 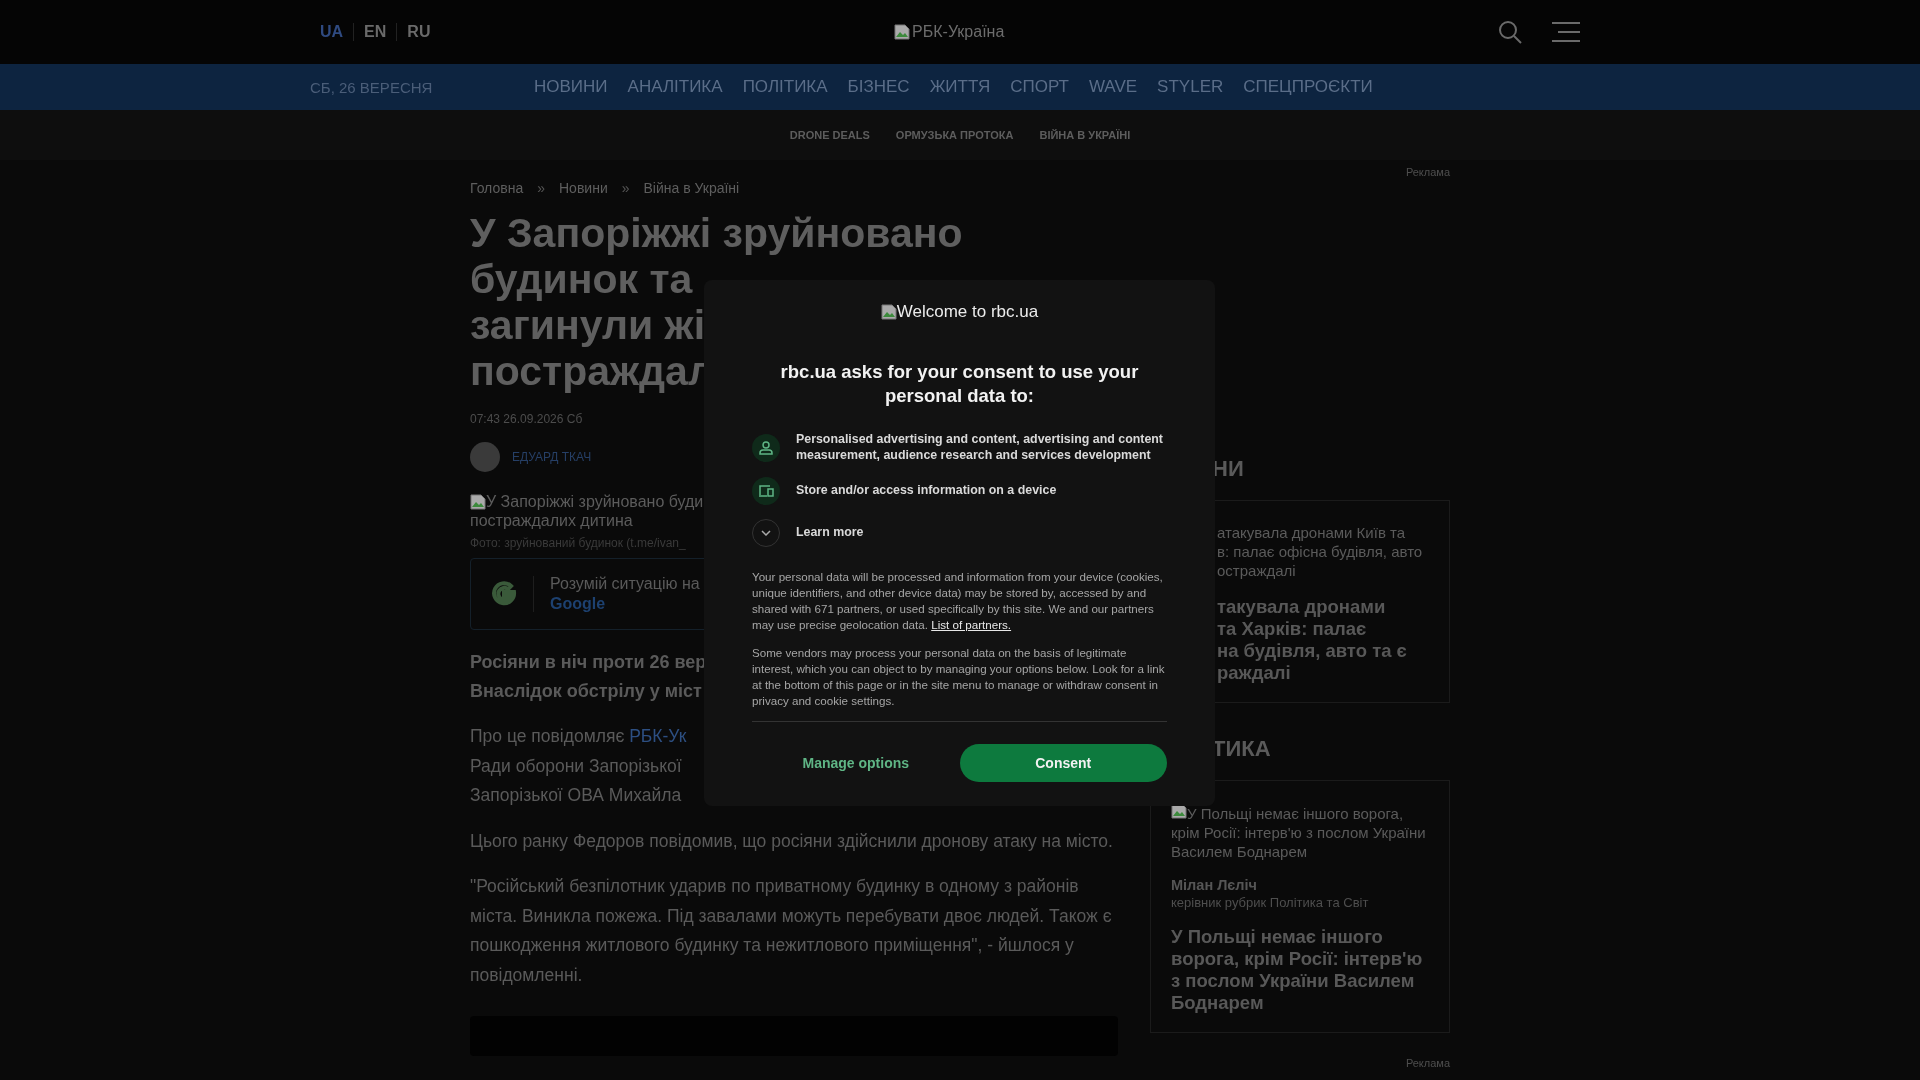 I want to click on language-link: EN, so click(x=375, y=32).